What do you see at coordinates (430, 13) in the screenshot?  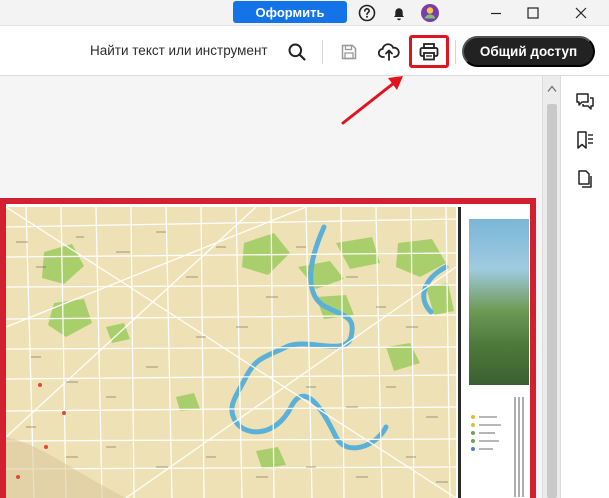 I see `avatar` at bounding box center [430, 13].